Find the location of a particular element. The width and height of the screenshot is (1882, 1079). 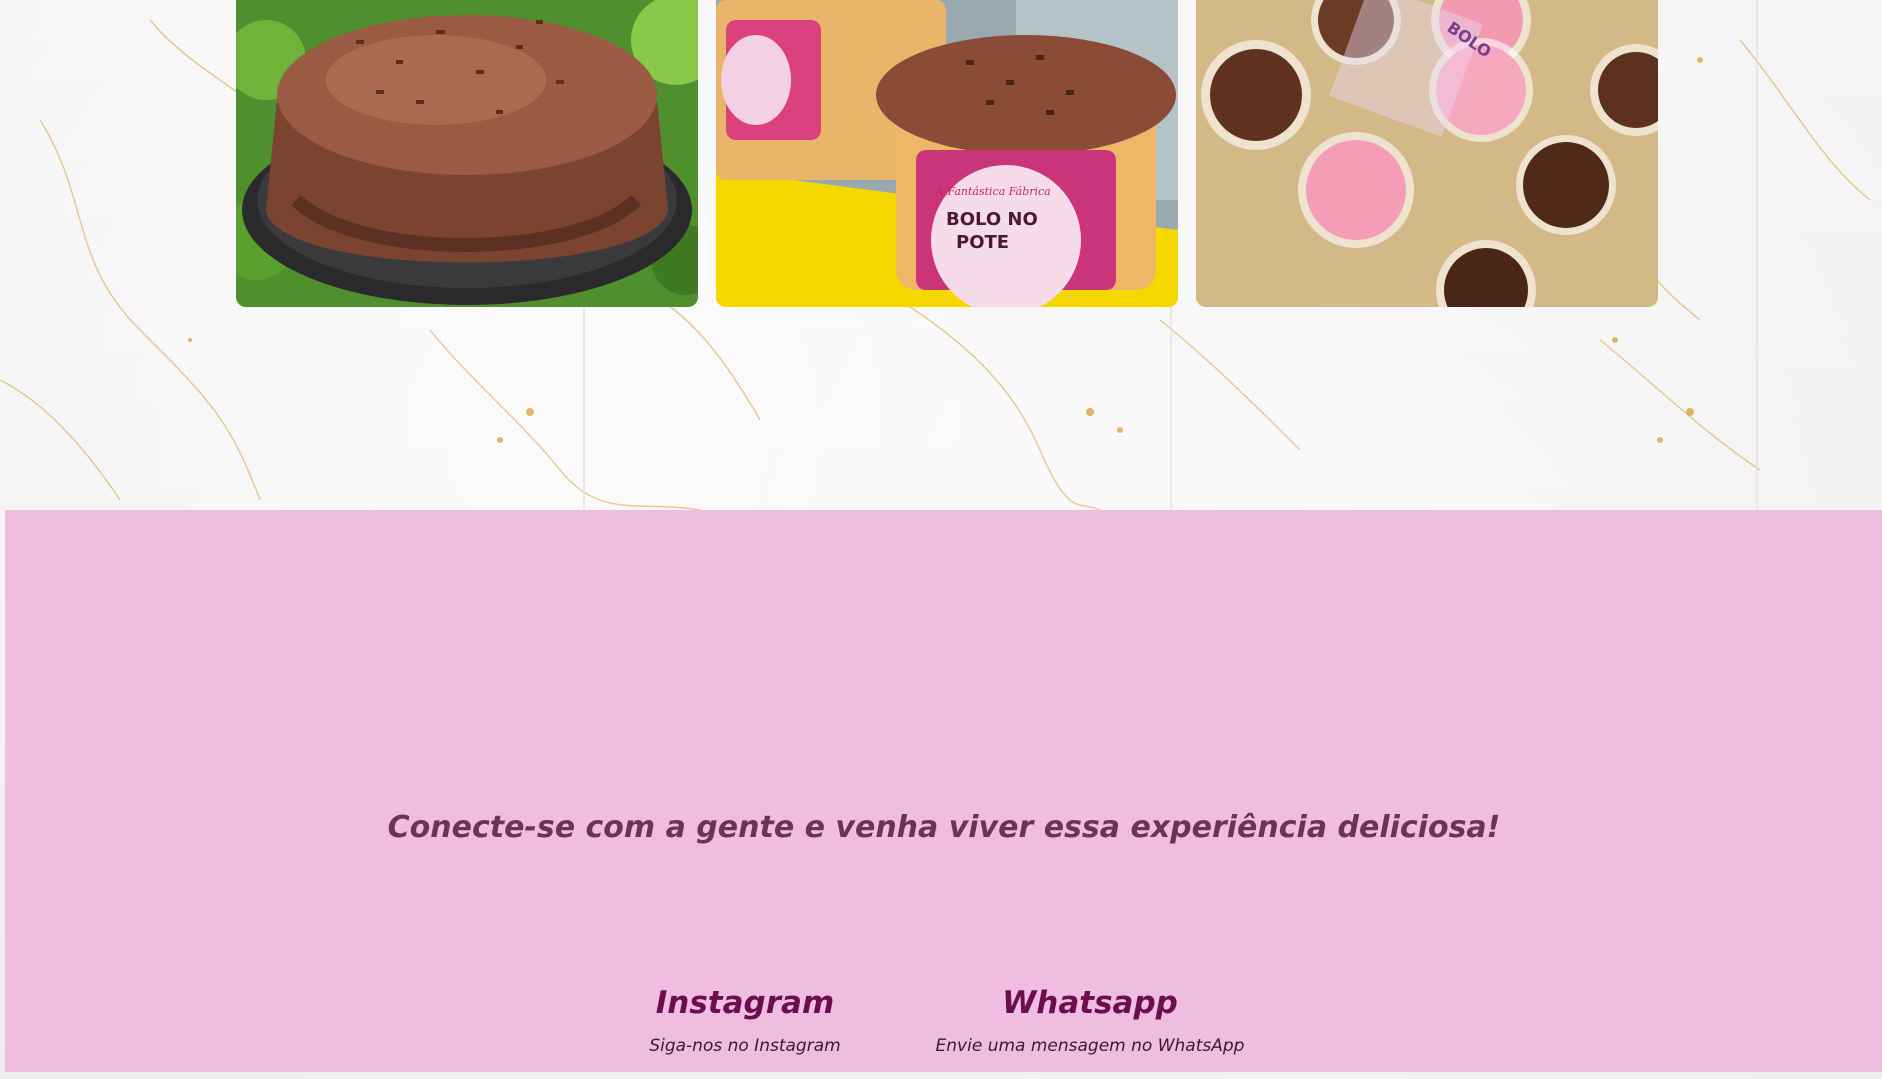

instagram-link: Instagram Siga-nos no Instagram is located at coordinates (745, 1020).